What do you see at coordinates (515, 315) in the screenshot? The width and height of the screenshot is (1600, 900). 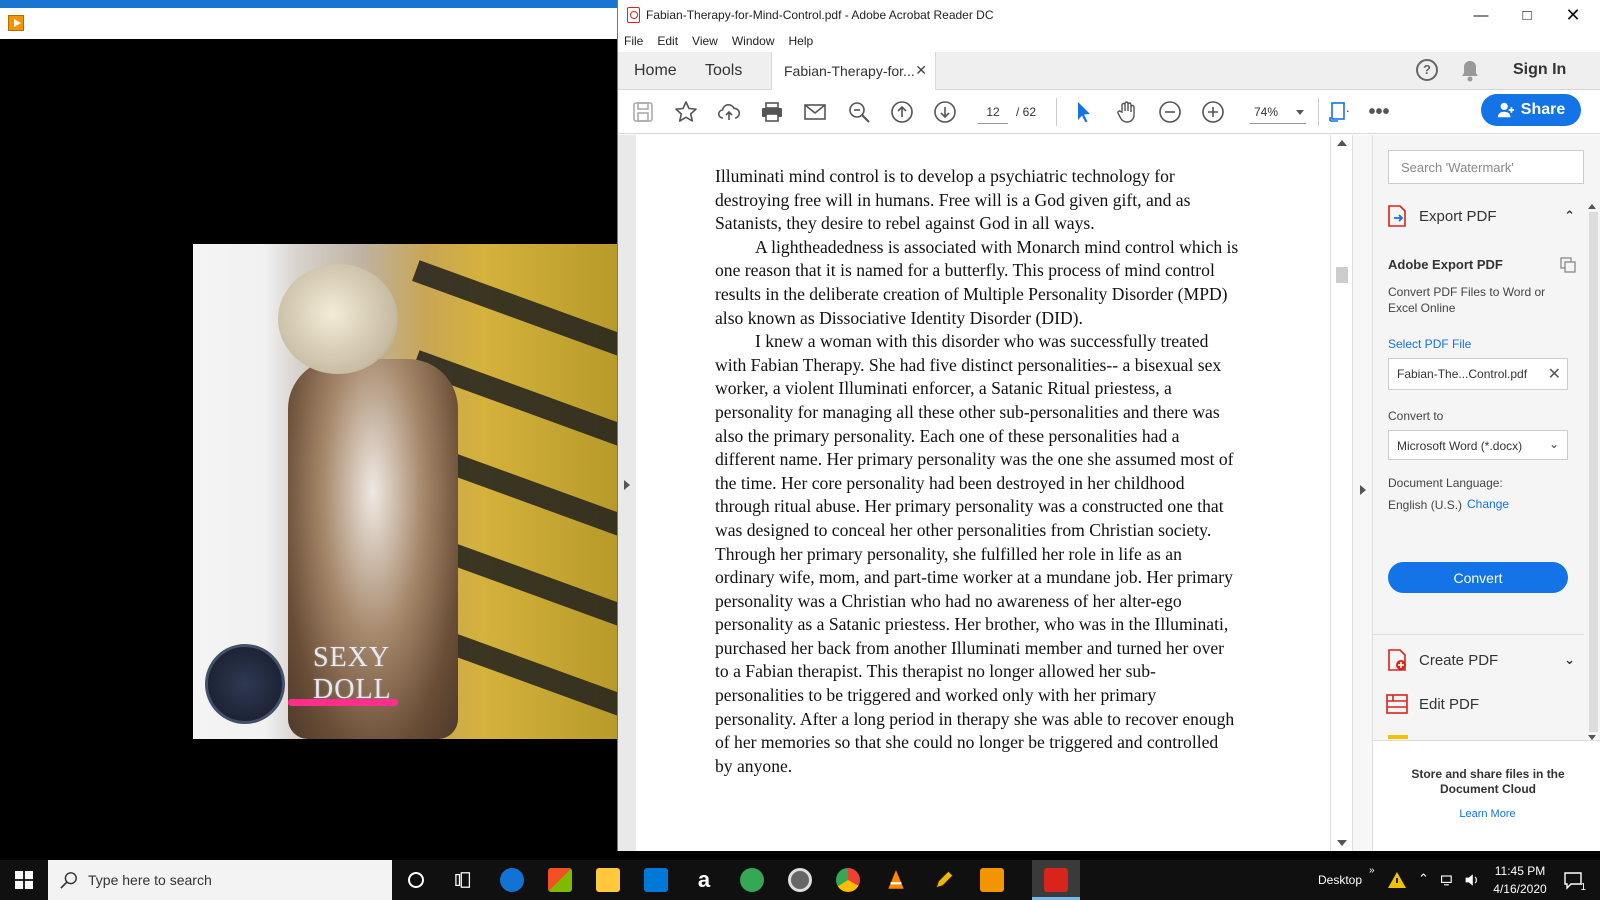 I see `caution-tape-stripe` at bounding box center [515, 315].